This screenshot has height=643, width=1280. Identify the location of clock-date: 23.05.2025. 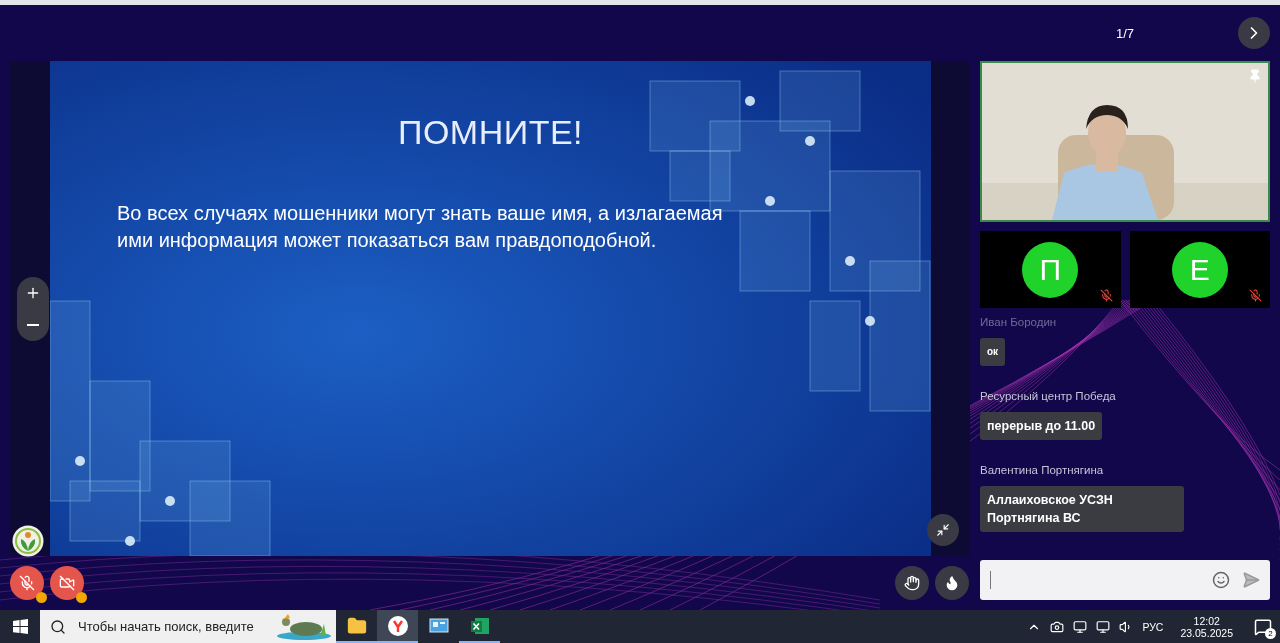
(1206, 632).